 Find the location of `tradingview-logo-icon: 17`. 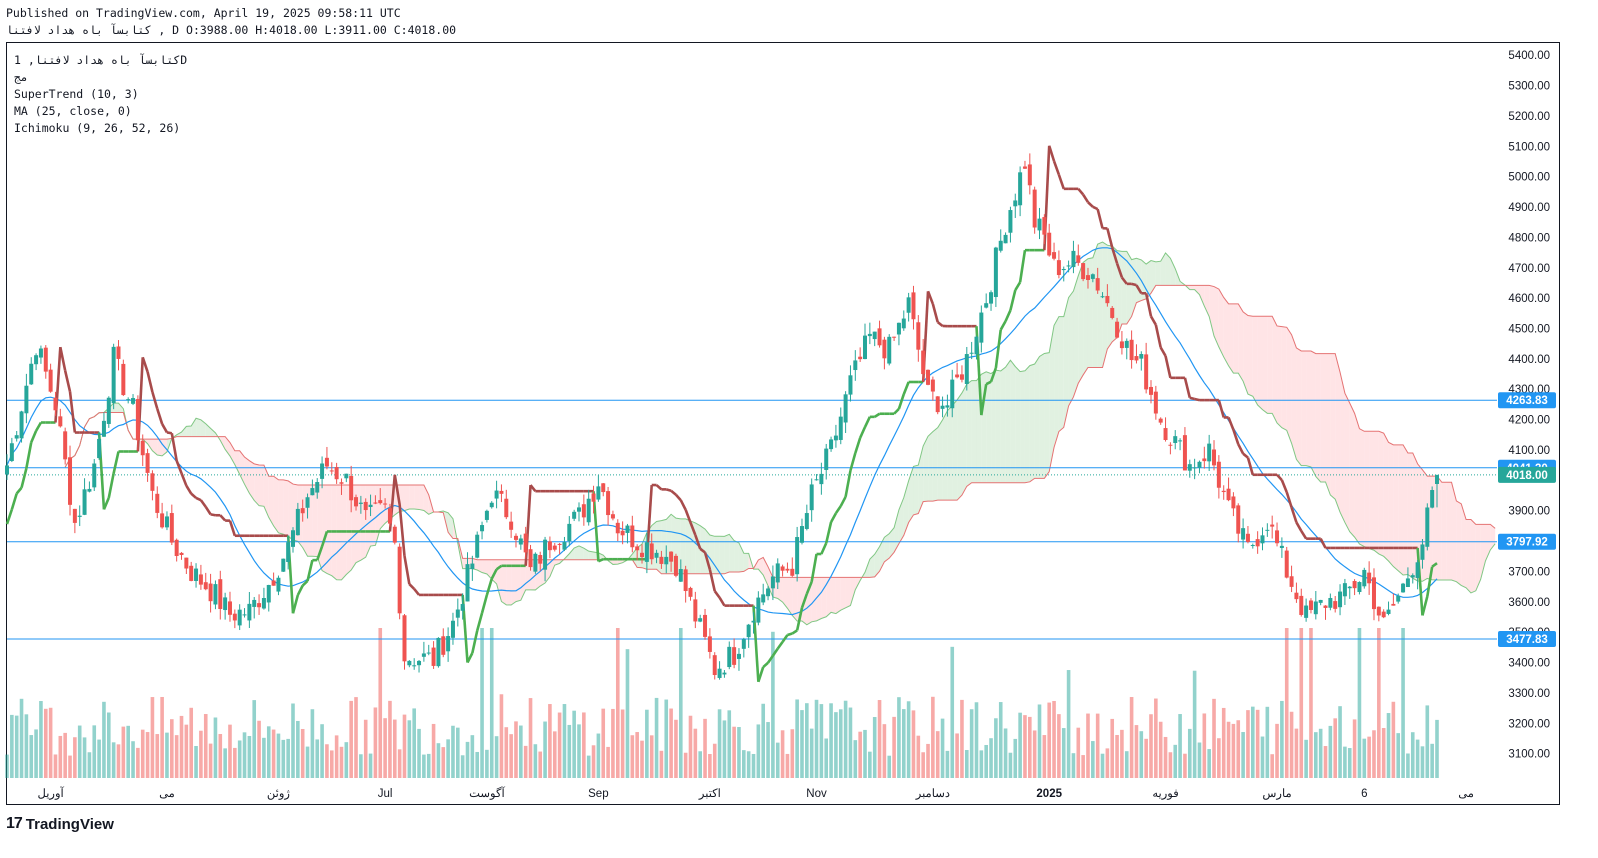

tradingview-logo-icon: 17 is located at coordinates (14, 823).